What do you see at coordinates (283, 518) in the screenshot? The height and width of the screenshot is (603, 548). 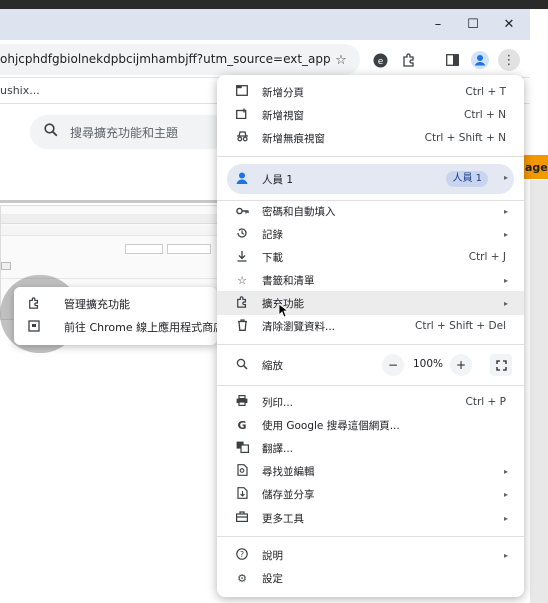 I see `menu-label: 更多工具` at bounding box center [283, 518].